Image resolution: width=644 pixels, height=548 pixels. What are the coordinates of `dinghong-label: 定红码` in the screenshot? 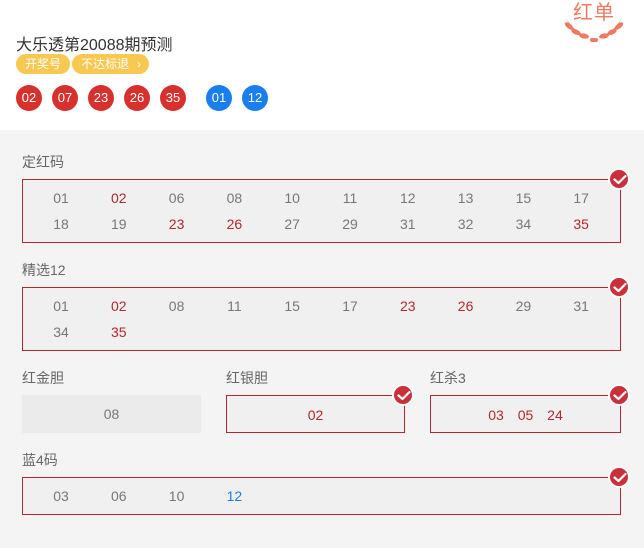 It's located at (43, 162).